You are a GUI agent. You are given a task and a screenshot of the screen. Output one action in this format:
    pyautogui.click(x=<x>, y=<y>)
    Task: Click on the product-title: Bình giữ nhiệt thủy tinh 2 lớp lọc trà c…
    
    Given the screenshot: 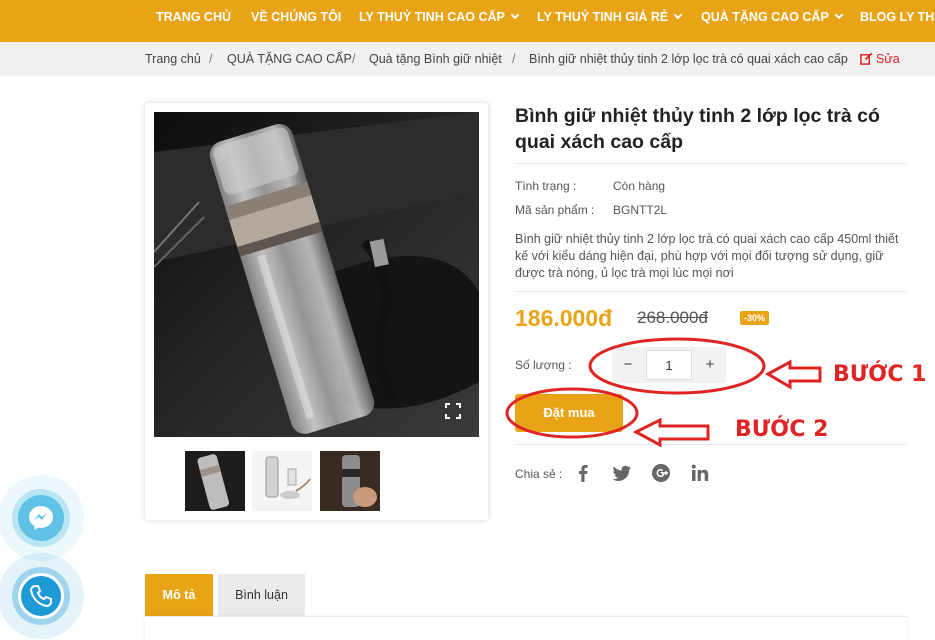 What is the action you would take?
    pyautogui.click(x=697, y=129)
    